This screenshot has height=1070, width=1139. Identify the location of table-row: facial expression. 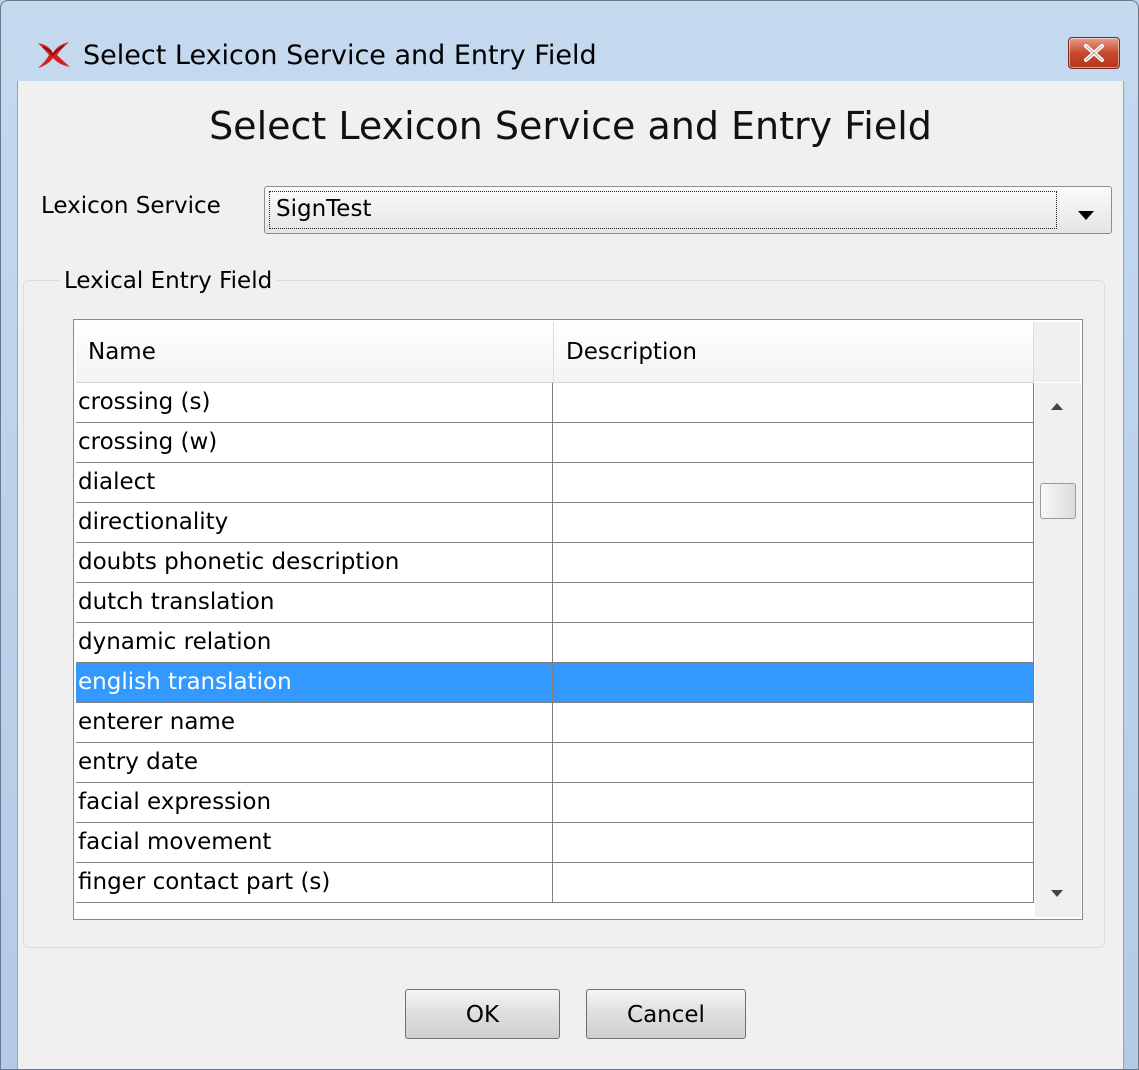
(555, 803).